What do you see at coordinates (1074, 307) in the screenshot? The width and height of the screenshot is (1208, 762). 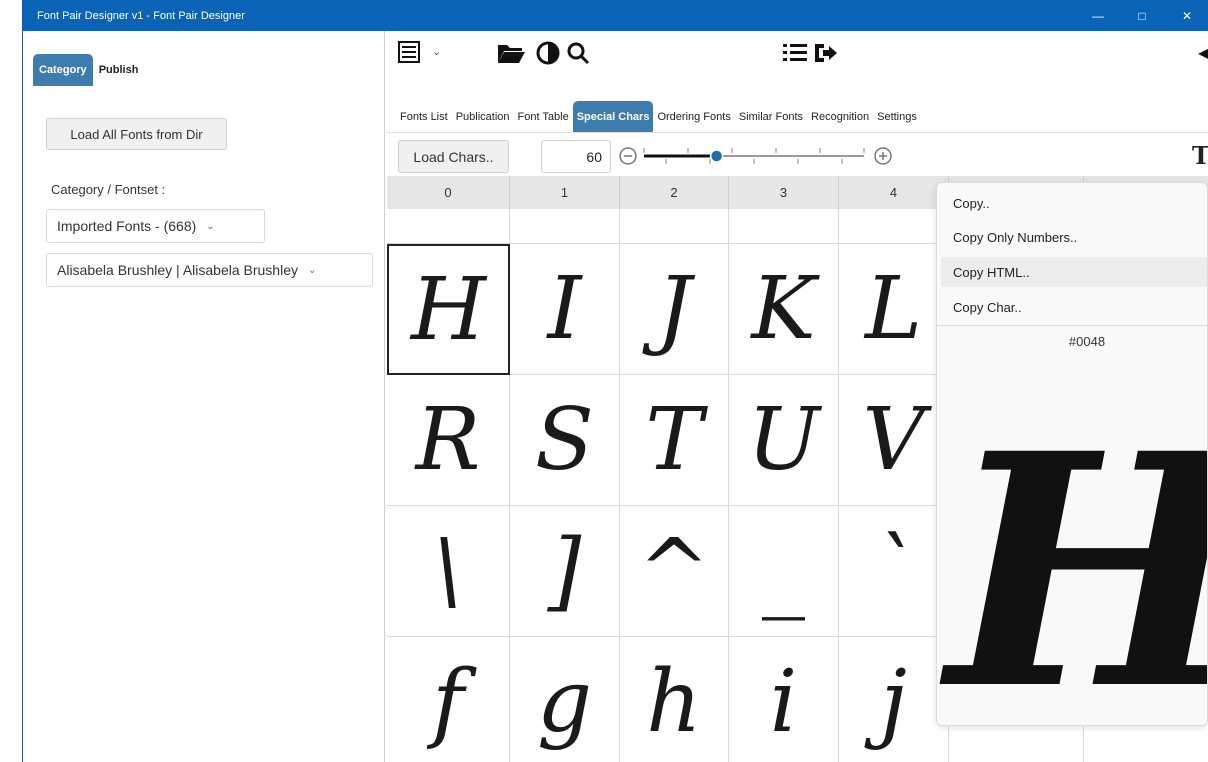 I see `copy-char-menu-item: Copy Char..` at bounding box center [1074, 307].